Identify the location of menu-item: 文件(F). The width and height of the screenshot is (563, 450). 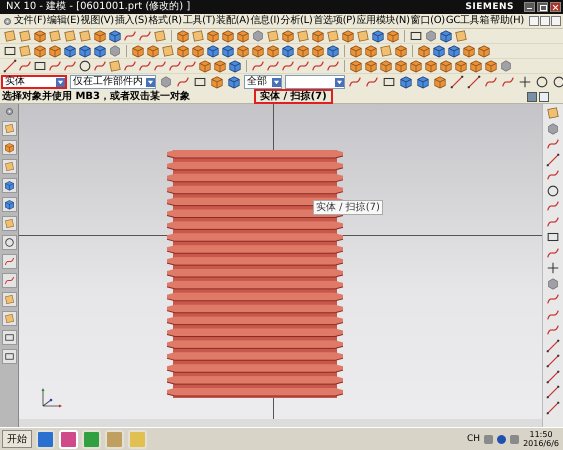
(30, 21).